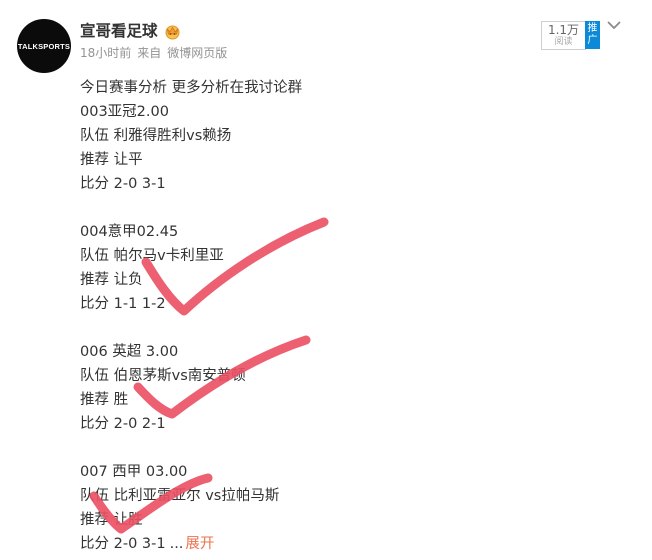  I want to click on read-count: 1.1万, so click(563, 30).